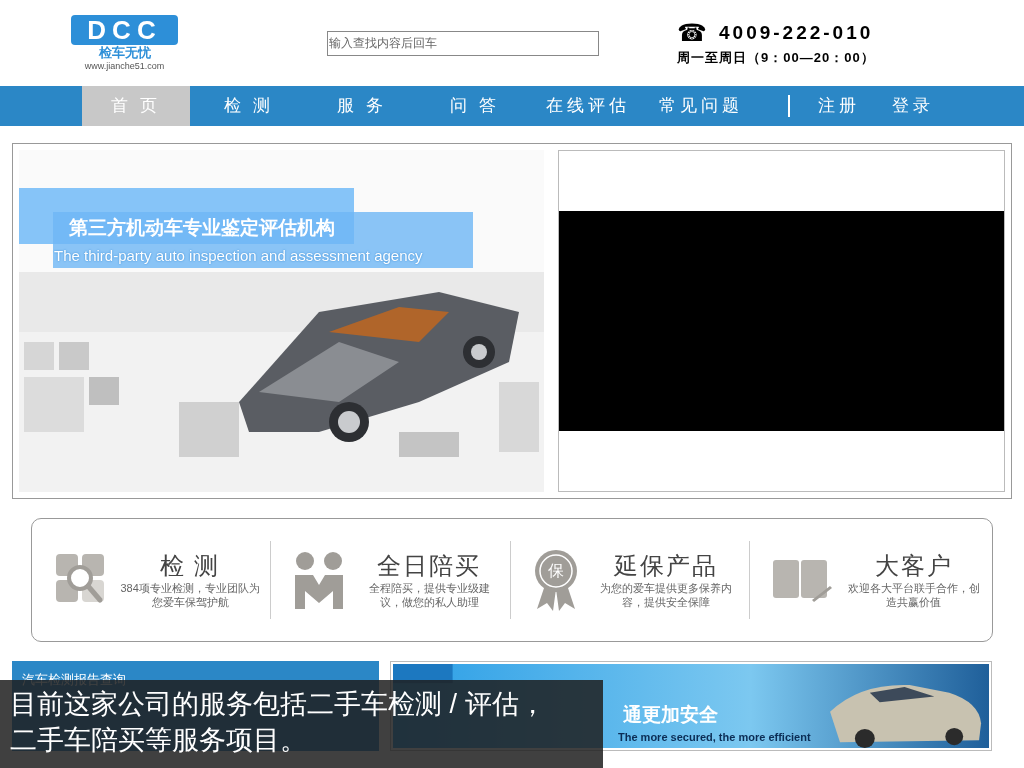 This screenshot has width=1024, height=768. What do you see at coordinates (319, 580) in the screenshot?
I see `people-icon` at bounding box center [319, 580].